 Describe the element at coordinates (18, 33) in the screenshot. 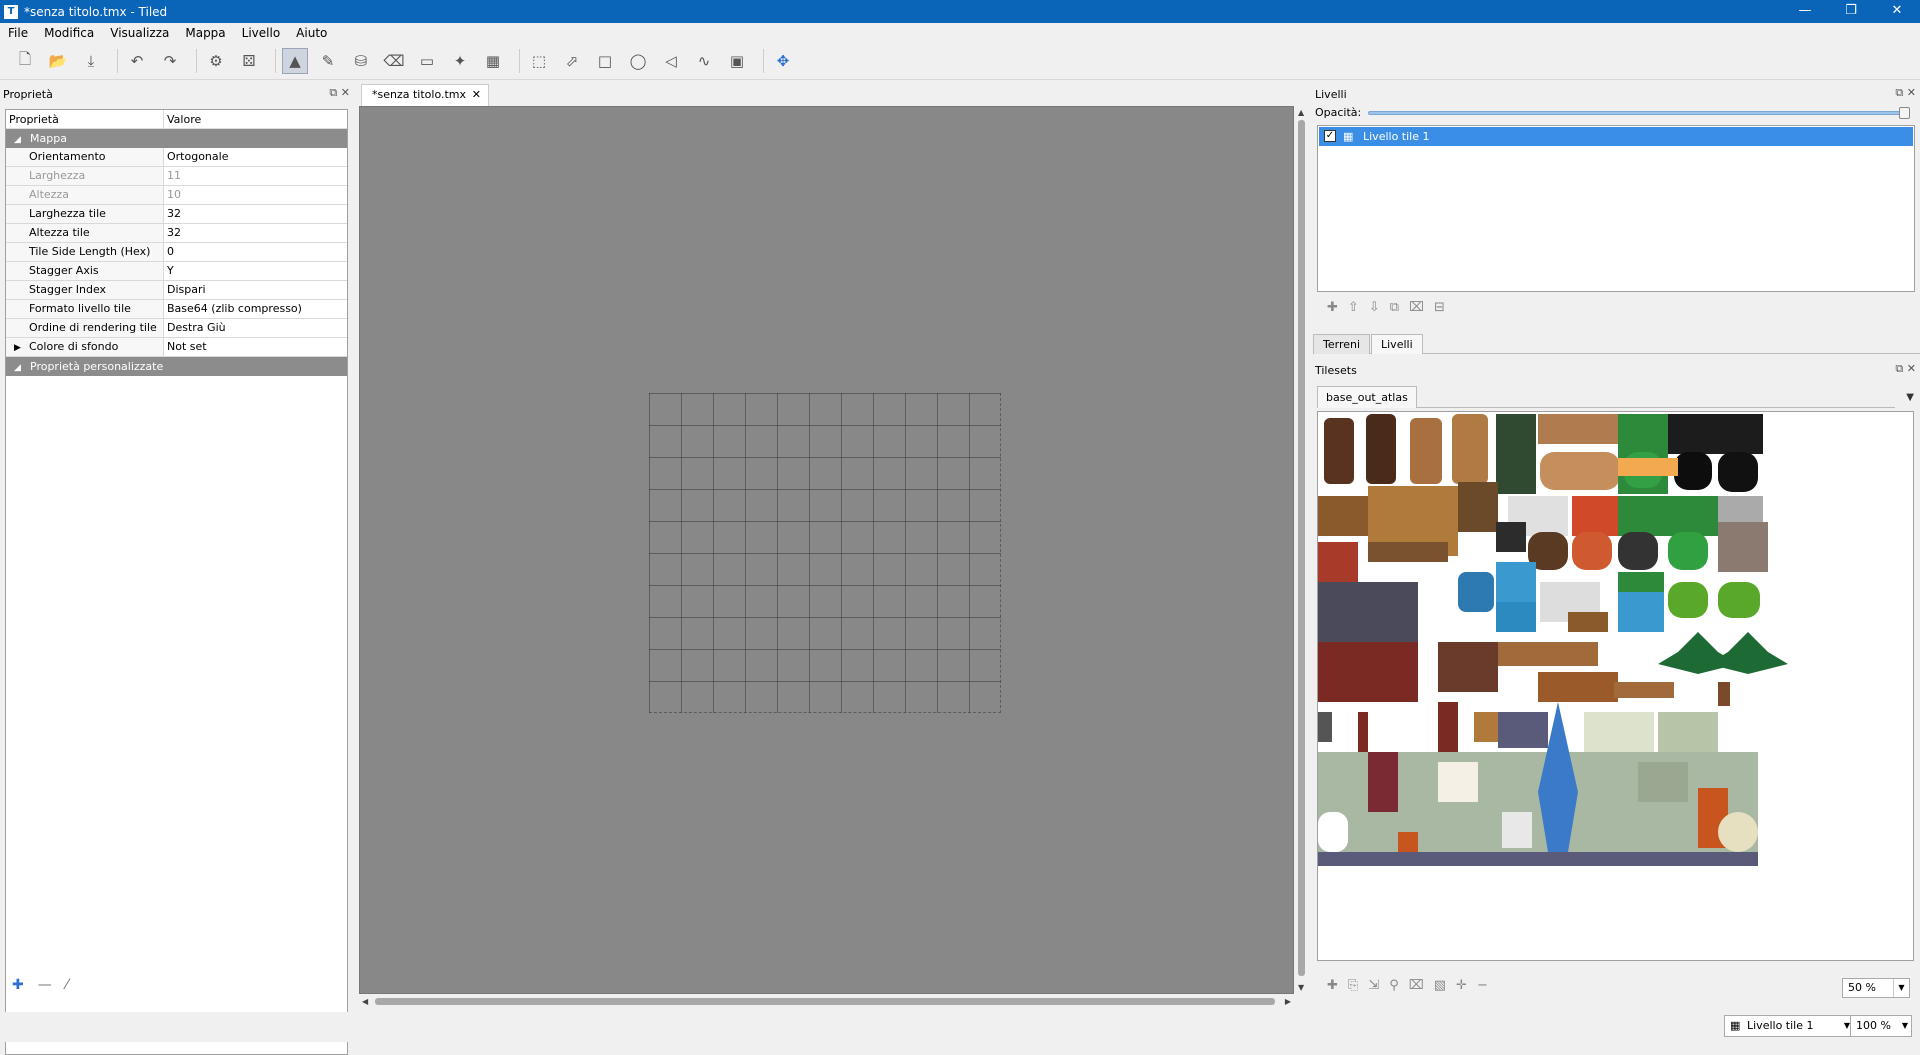

I see `menu-file: File` at that location.